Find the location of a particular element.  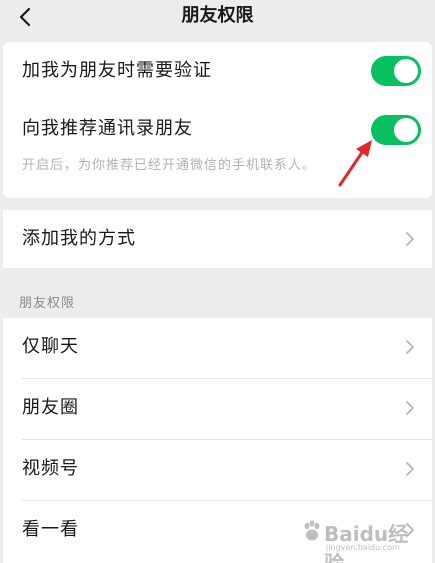

red-arrow-icon is located at coordinates (355, 163).